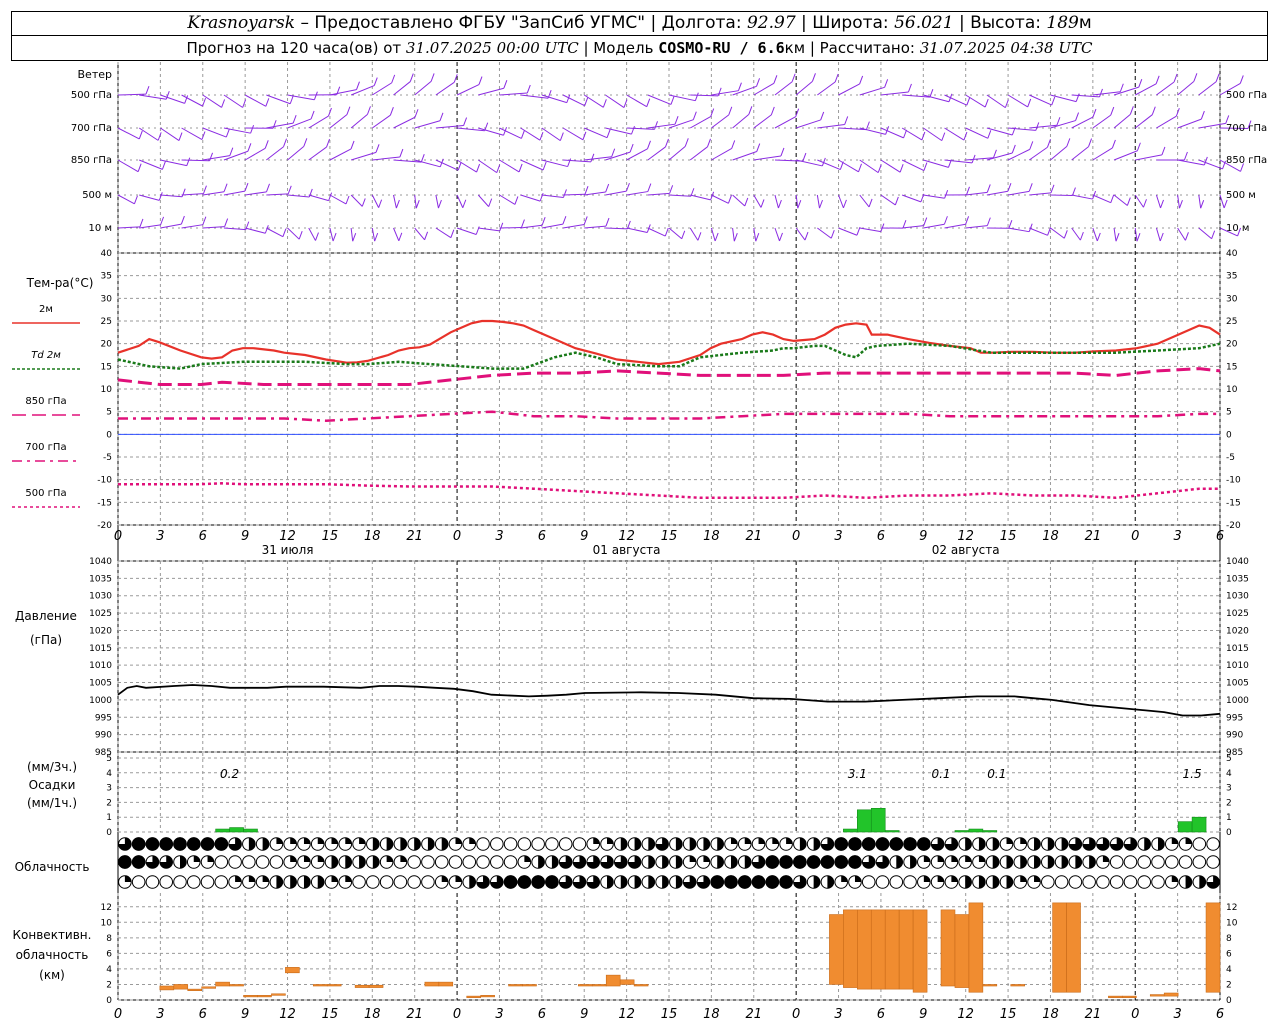 The image size is (1280, 1024). I want to click on pressure-title: Давление, so click(46, 616).